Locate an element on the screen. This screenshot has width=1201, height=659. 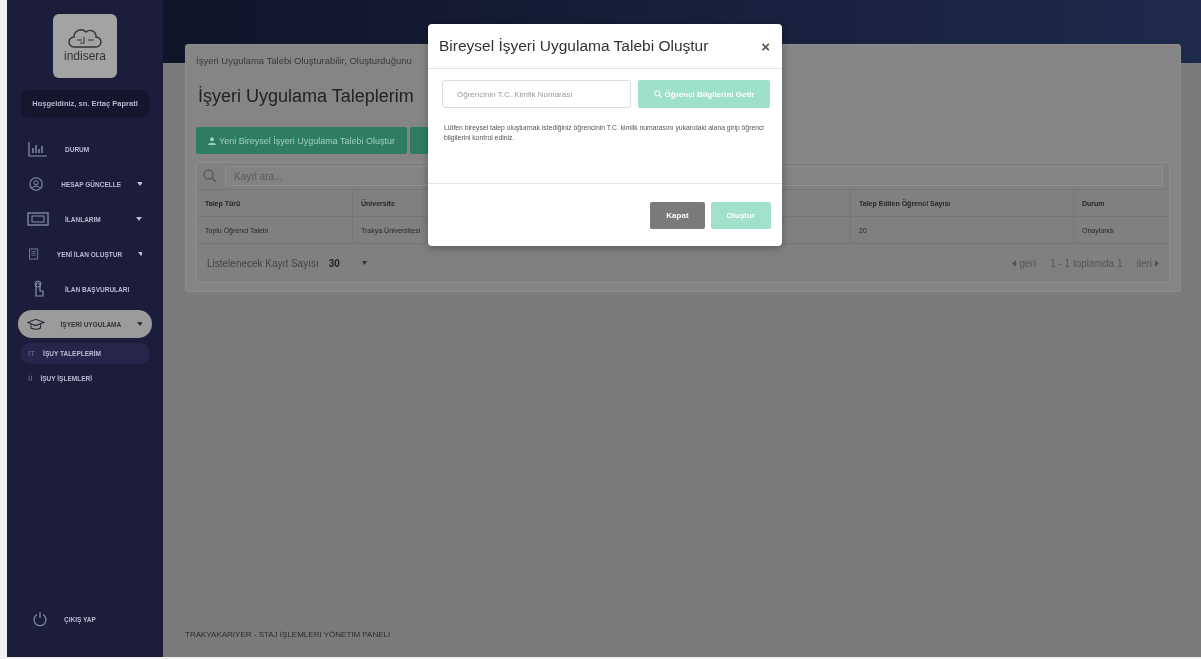
card-icon is located at coordinates (38, 219).